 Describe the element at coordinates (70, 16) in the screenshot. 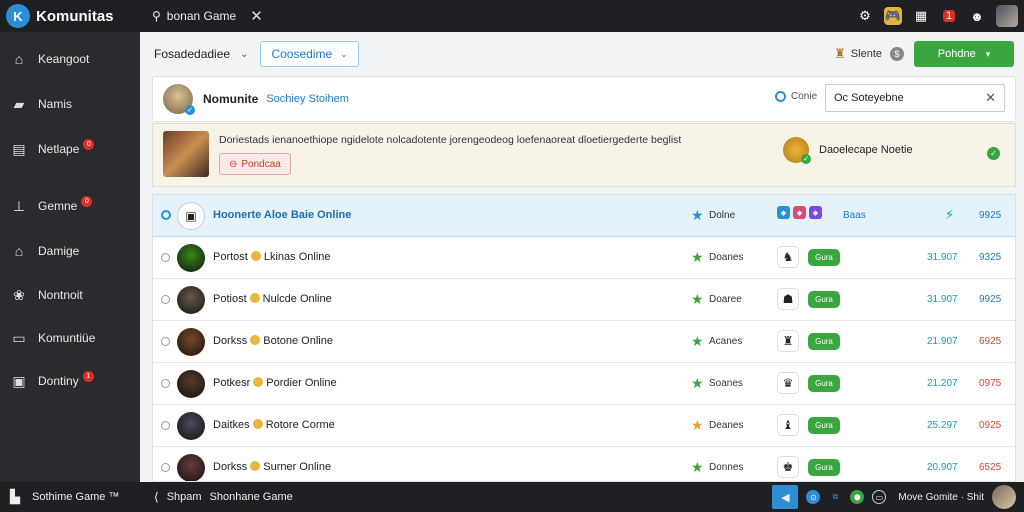

I see `app-logo: K Komunitas` at that location.